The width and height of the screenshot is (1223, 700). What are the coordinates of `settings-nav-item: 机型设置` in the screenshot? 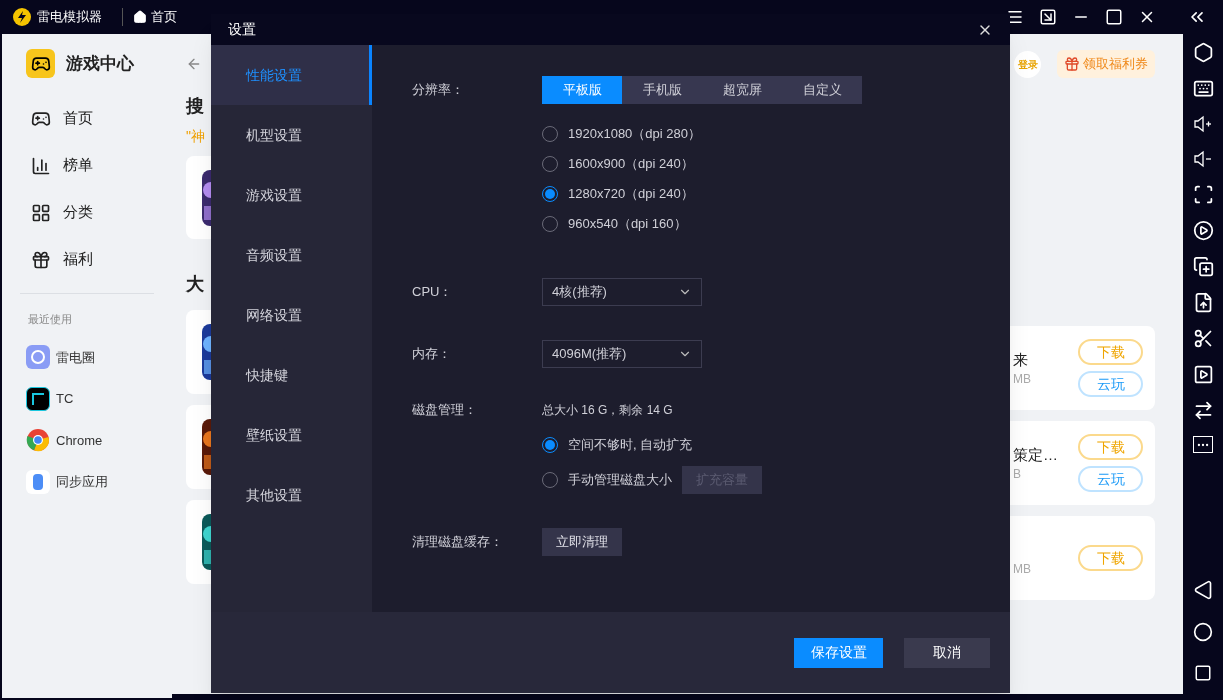 It's located at (291, 135).